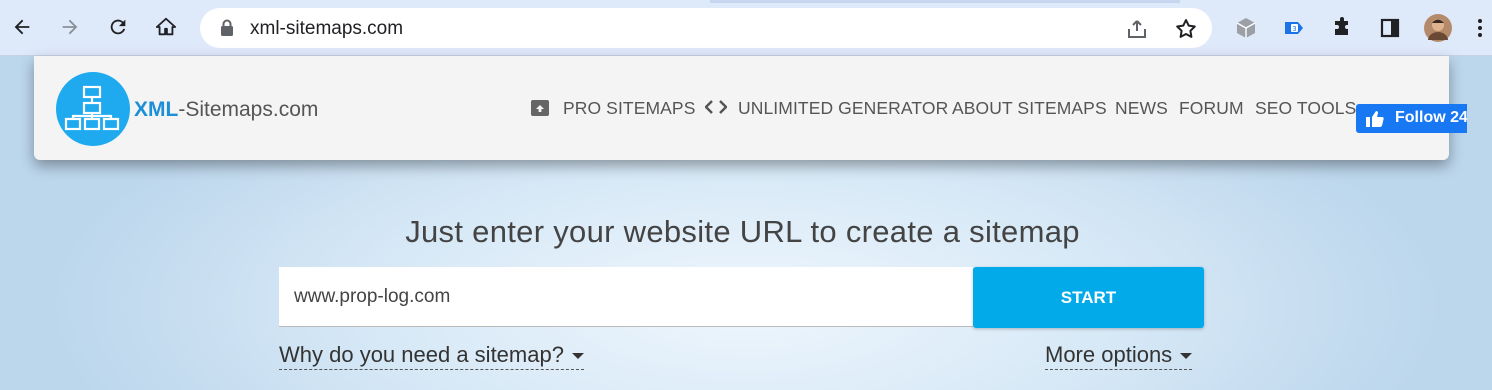 The width and height of the screenshot is (1492, 390). I want to click on share-icon, so click(1137, 29).